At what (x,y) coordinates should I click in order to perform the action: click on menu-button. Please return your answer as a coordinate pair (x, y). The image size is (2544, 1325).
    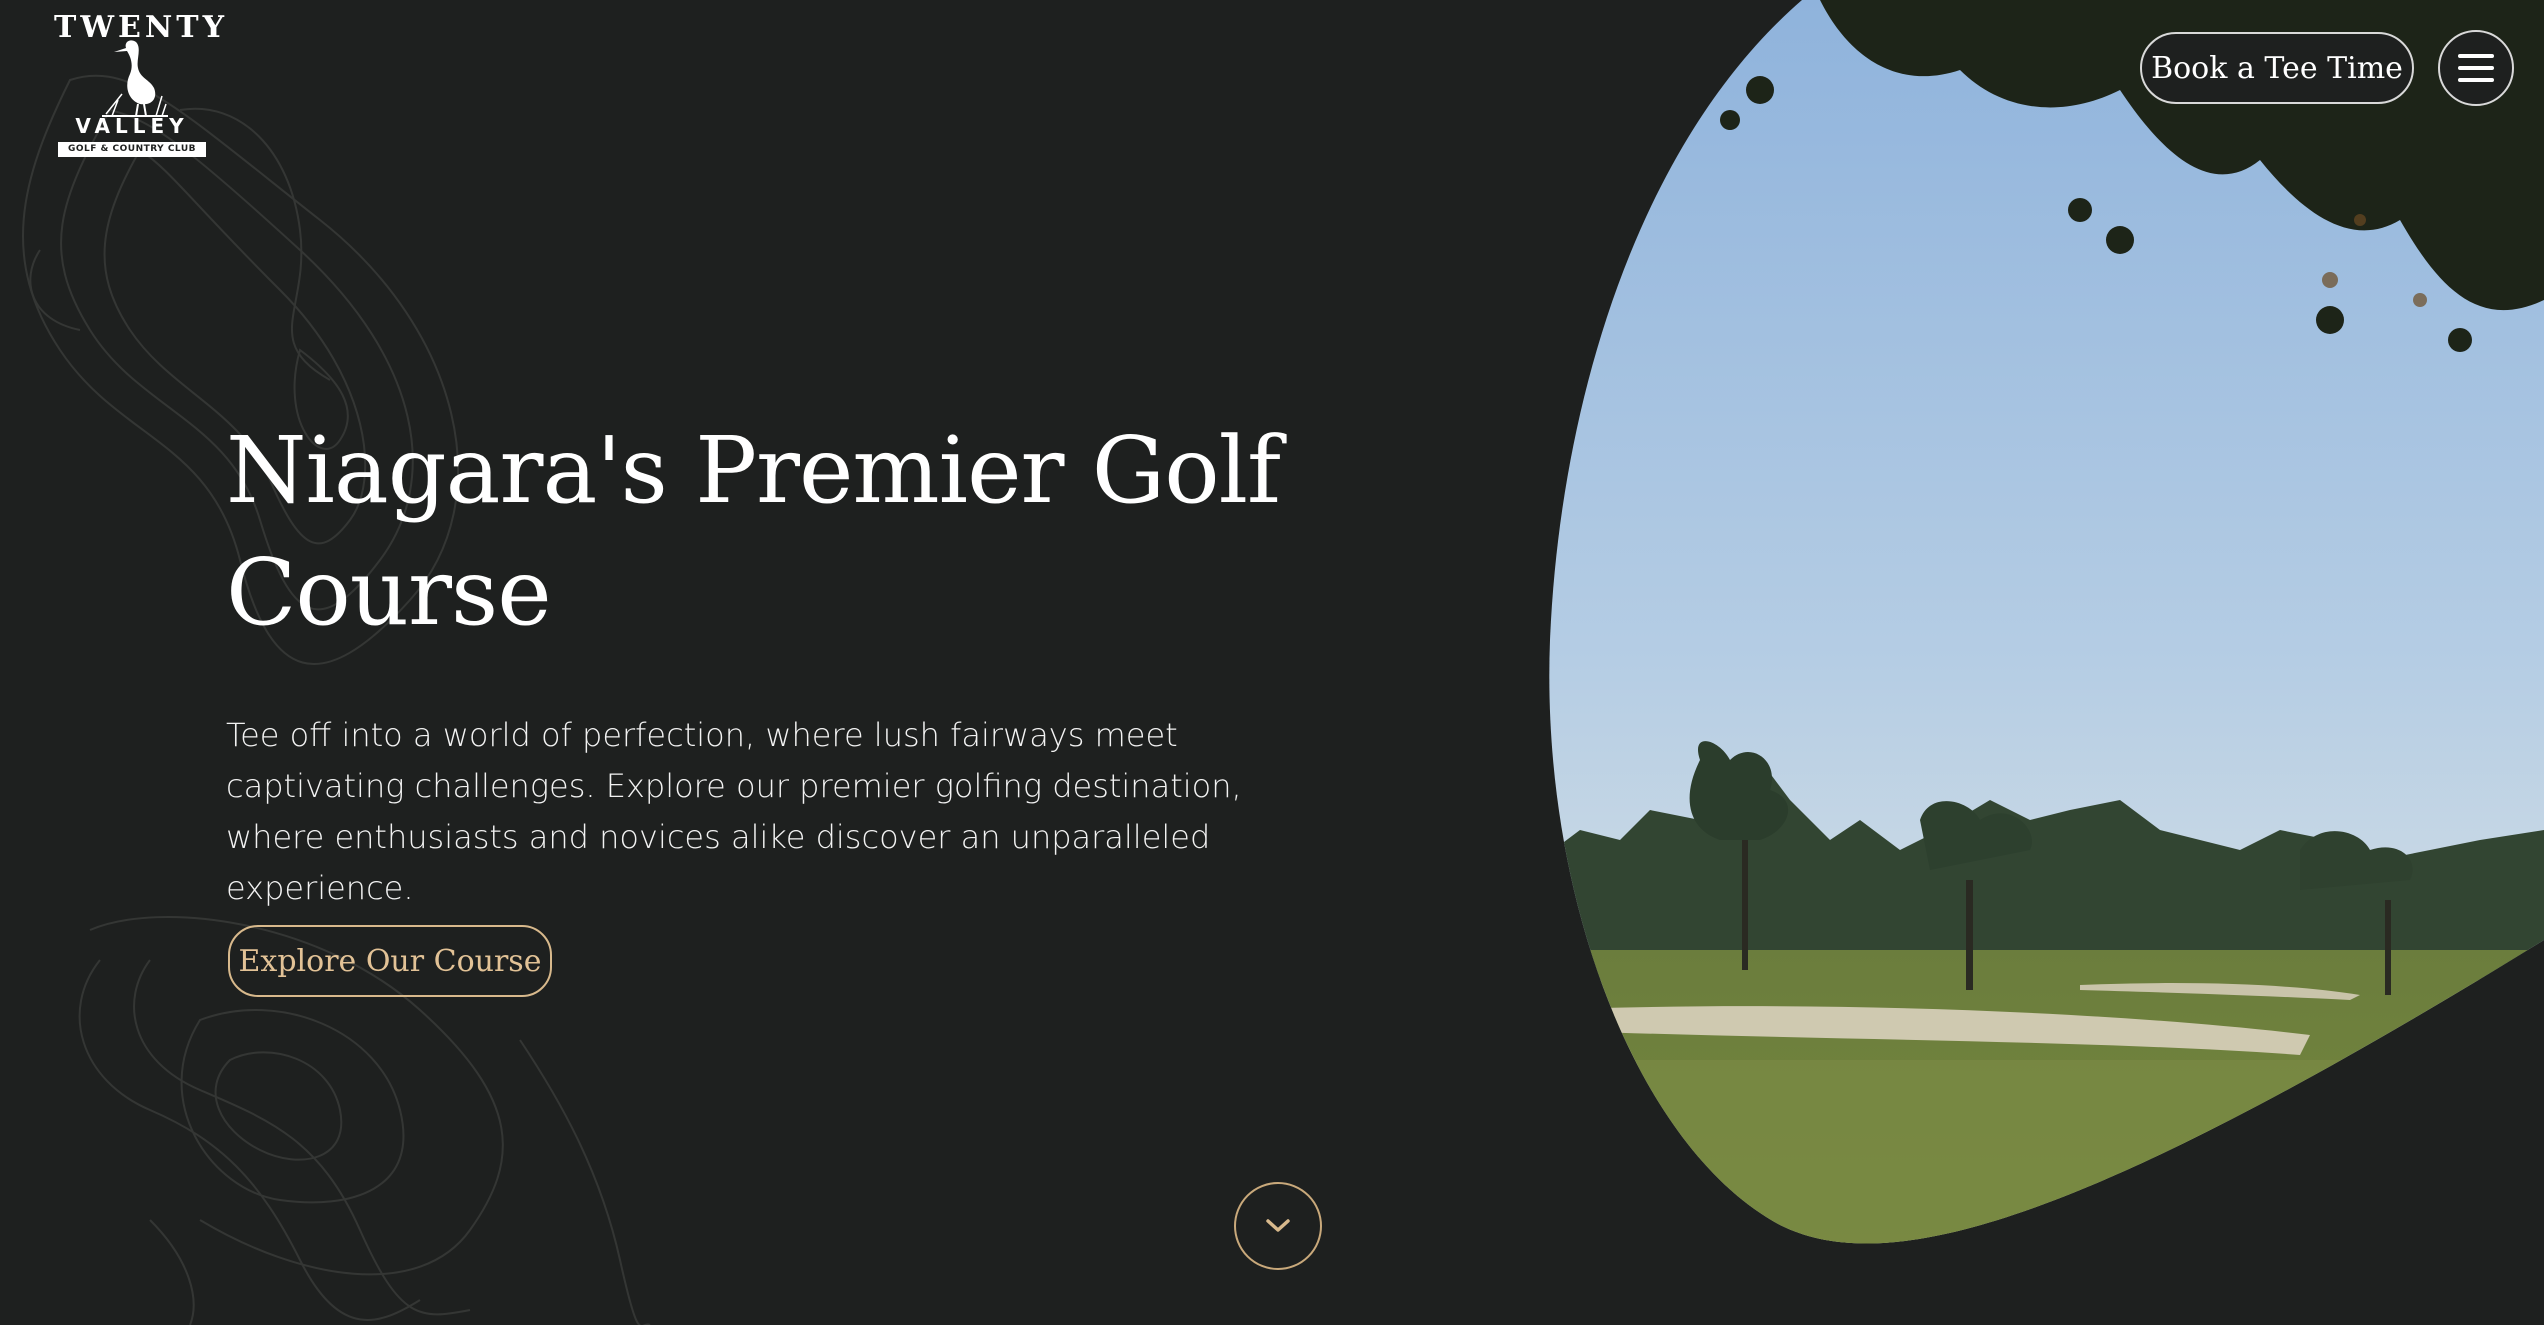
    Looking at the image, I should click on (2476, 68).